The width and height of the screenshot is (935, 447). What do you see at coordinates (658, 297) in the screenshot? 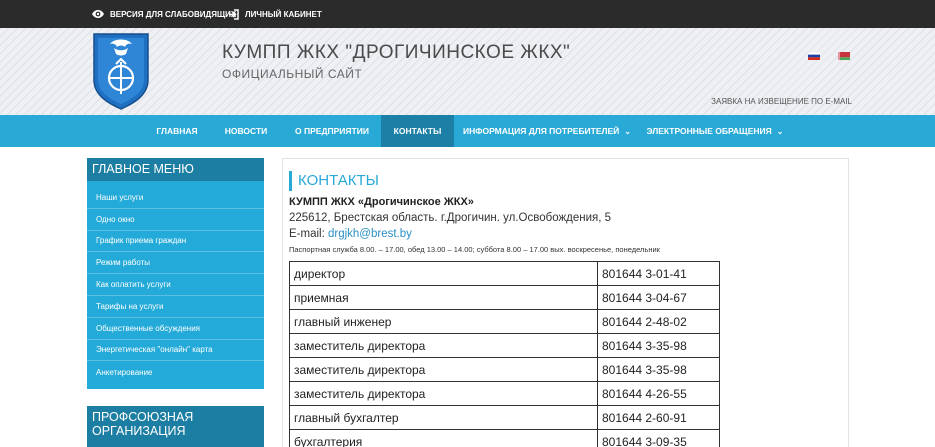
I see `phone-cell: 801644 3-04-67` at bounding box center [658, 297].